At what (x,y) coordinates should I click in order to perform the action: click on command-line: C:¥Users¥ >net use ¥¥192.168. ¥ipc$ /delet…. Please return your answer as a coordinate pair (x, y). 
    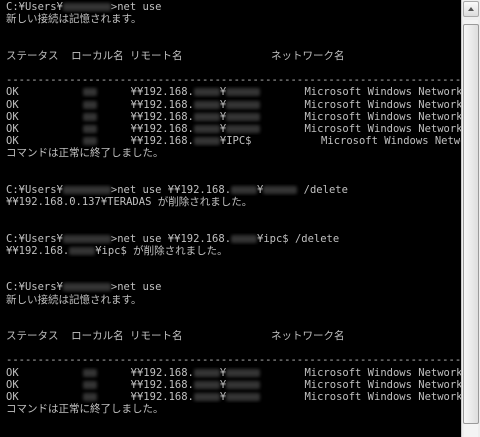
    Looking at the image, I should click on (233, 239).